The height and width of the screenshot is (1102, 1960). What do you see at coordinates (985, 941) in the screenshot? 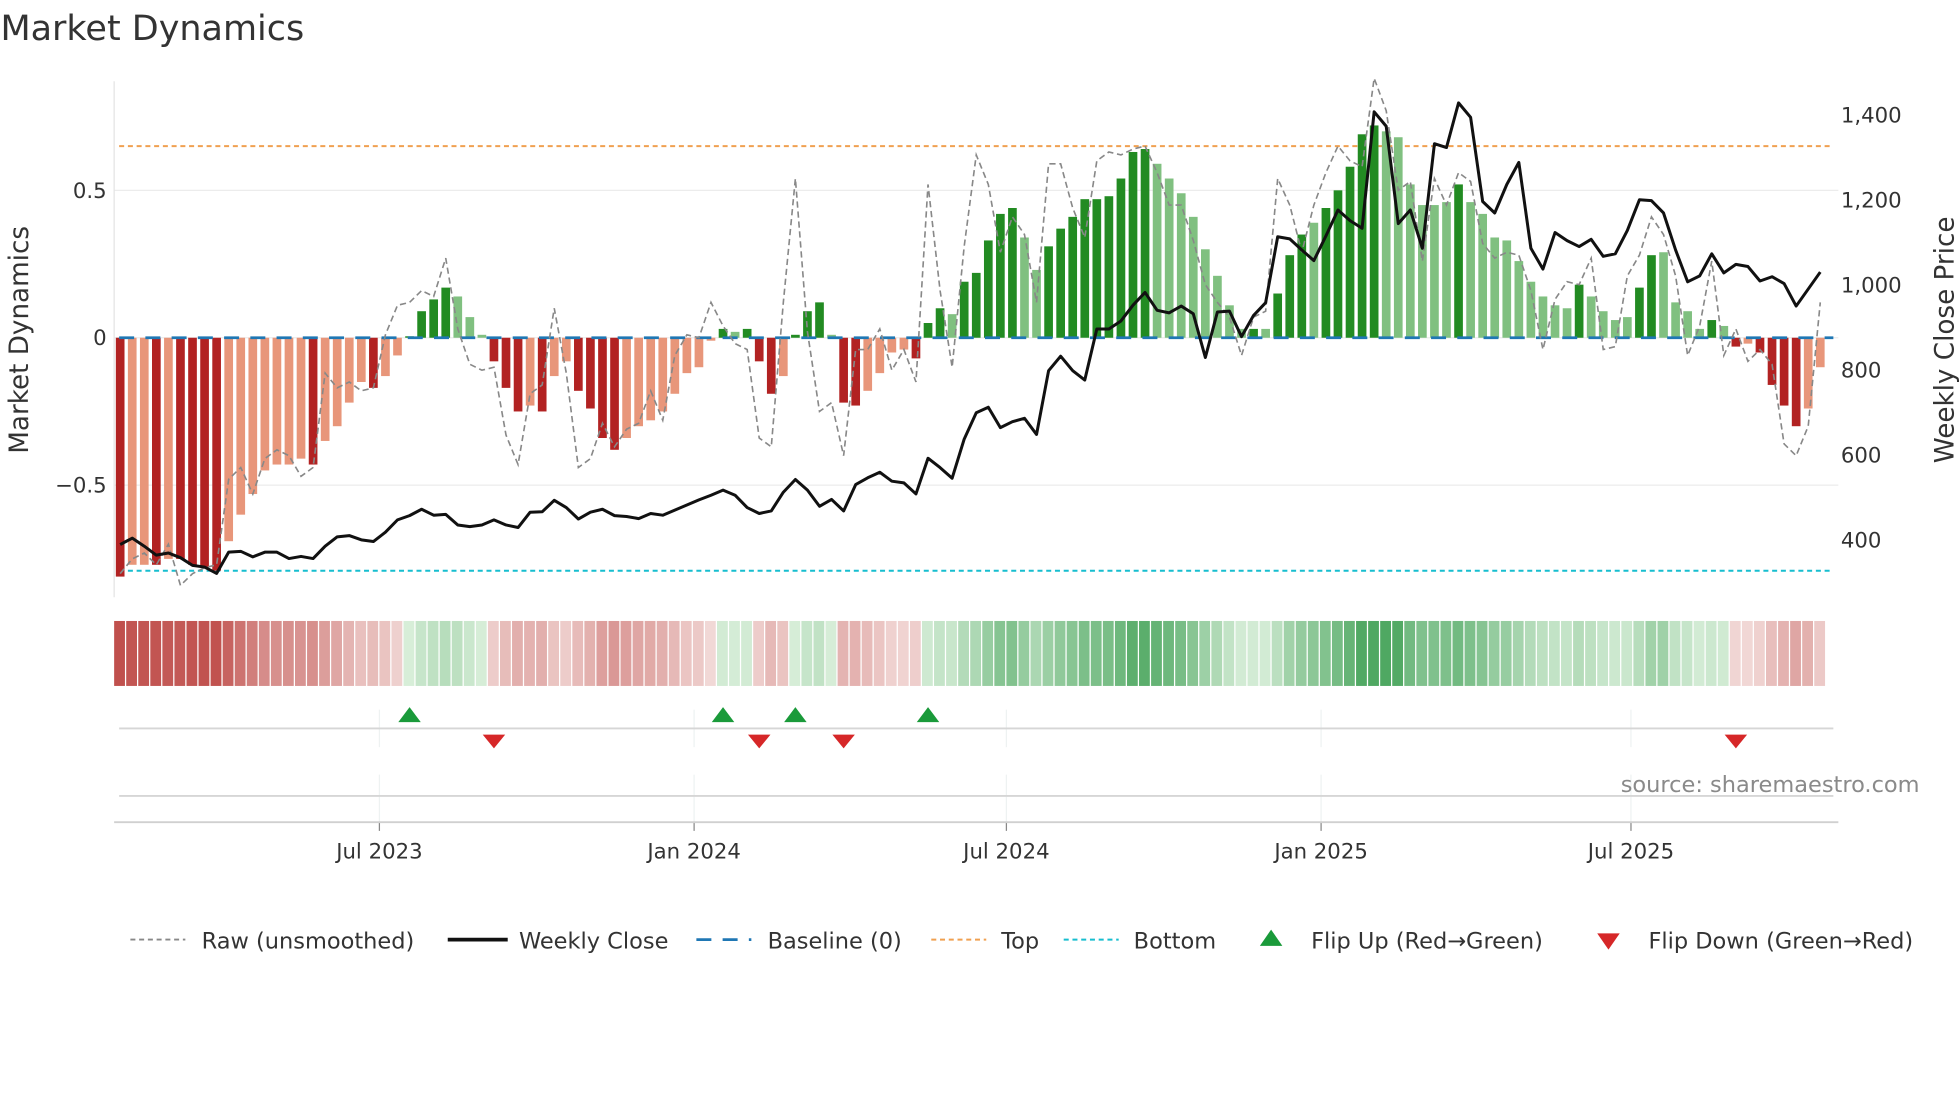
I see `legend-item-top: Top` at bounding box center [985, 941].